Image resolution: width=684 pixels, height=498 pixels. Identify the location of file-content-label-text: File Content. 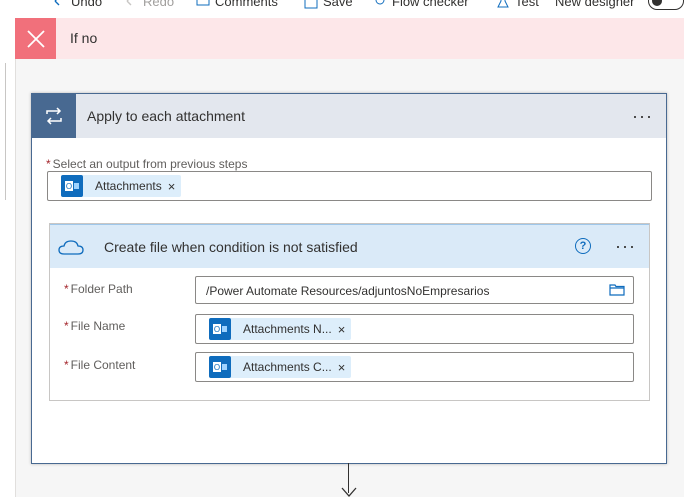
(103, 365).